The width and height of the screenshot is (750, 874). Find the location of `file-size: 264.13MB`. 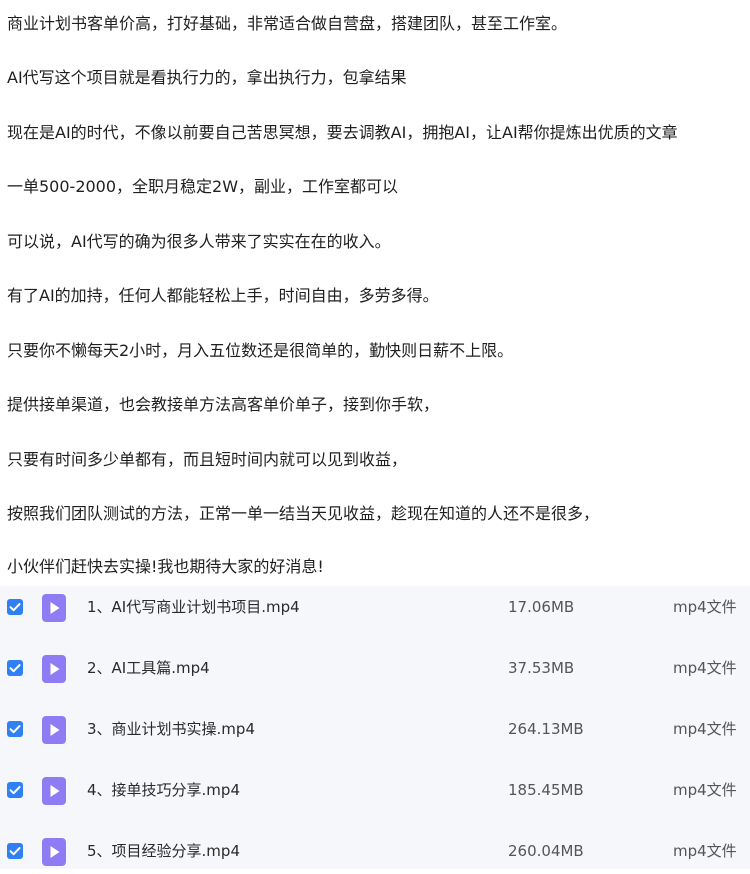

file-size: 264.13MB is located at coordinates (546, 729).